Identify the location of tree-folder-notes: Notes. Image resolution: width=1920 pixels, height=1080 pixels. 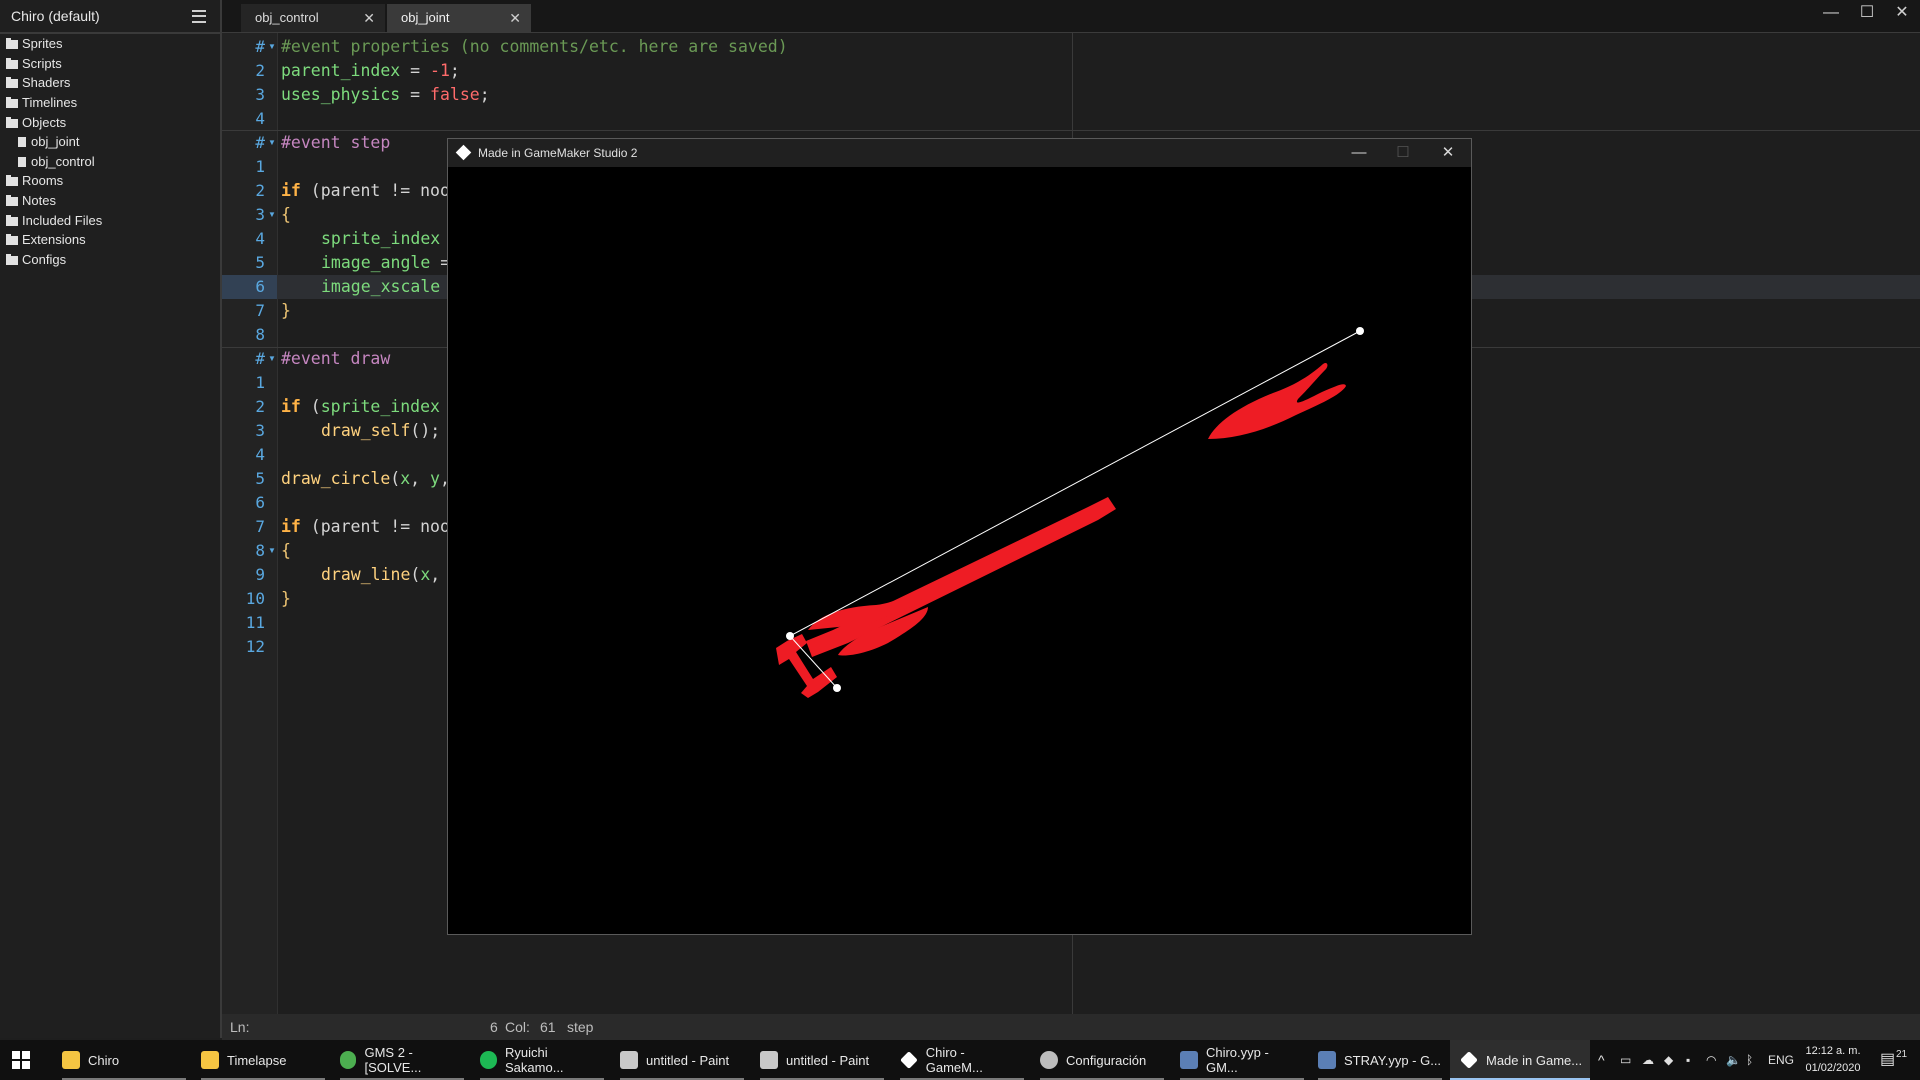
(31, 200).